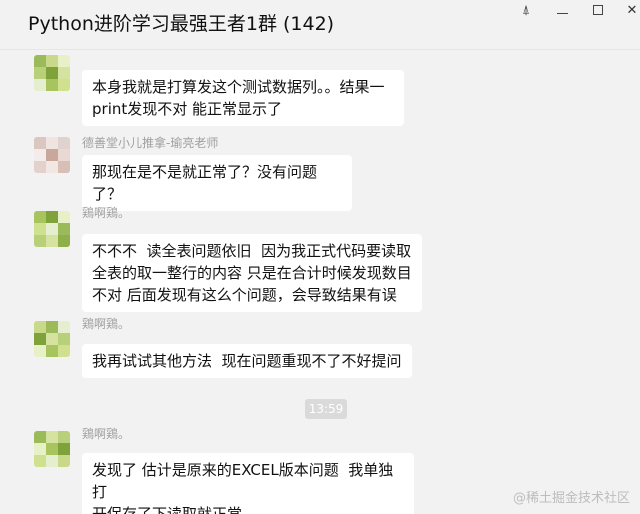  What do you see at coordinates (181, 24) in the screenshot?
I see `chat-title: Python进阶学习最强王者1群 (142)` at bounding box center [181, 24].